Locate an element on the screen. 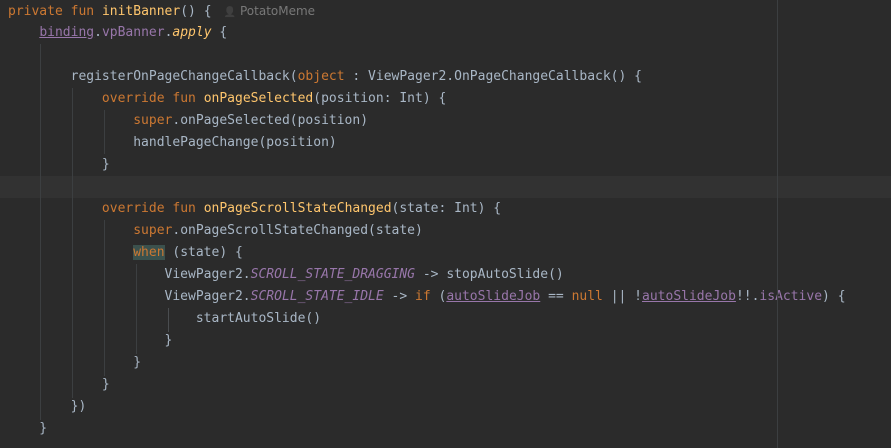 Image resolution: width=891 pixels, height=448 pixels. code-line: startAutoSlide() is located at coordinates (445, 319).